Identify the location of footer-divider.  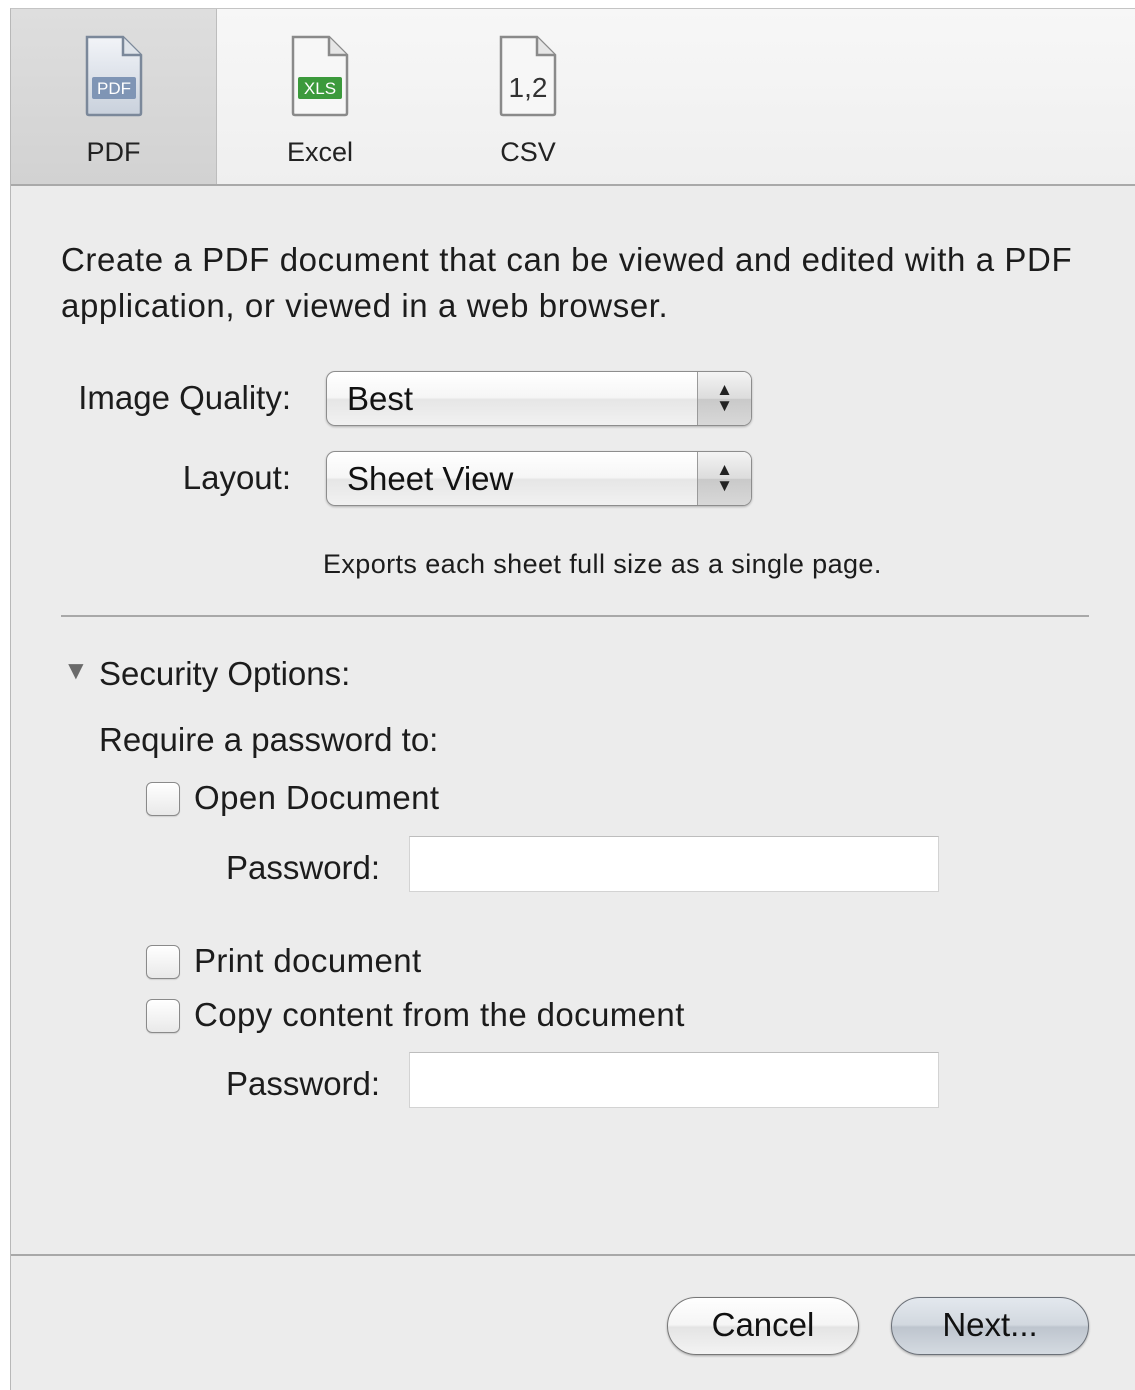
(573, 1255).